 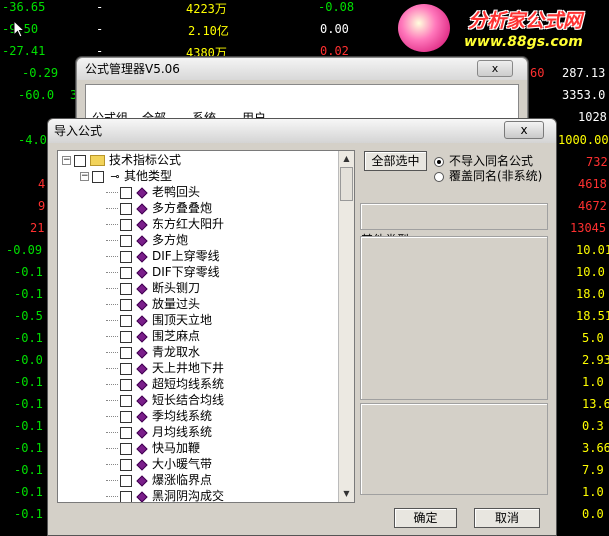 What do you see at coordinates (40, 73) in the screenshot?
I see `left-value: -0.29` at bounding box center [40, 73].